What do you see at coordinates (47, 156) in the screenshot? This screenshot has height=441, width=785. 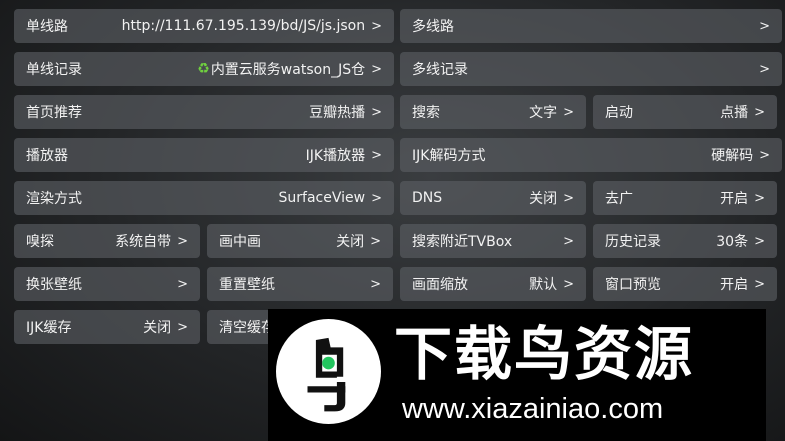 I see `setting-label: 播放器` at bounding box center [47, 156].